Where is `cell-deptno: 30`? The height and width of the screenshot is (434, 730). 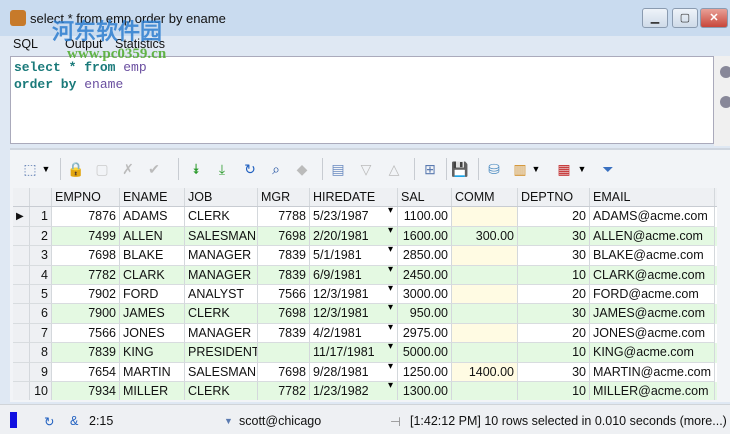
cell-deptno: 30 is located at coordinates (554, 372).